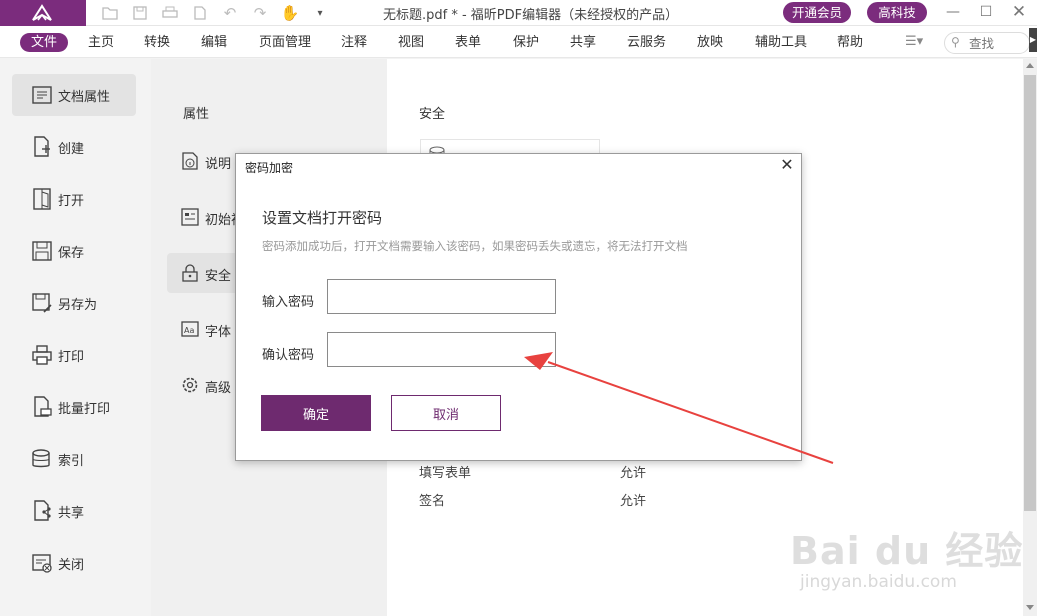 The height and width of the screenshot is (616, 1037). I want to click on save-icon, so click(42, 251).